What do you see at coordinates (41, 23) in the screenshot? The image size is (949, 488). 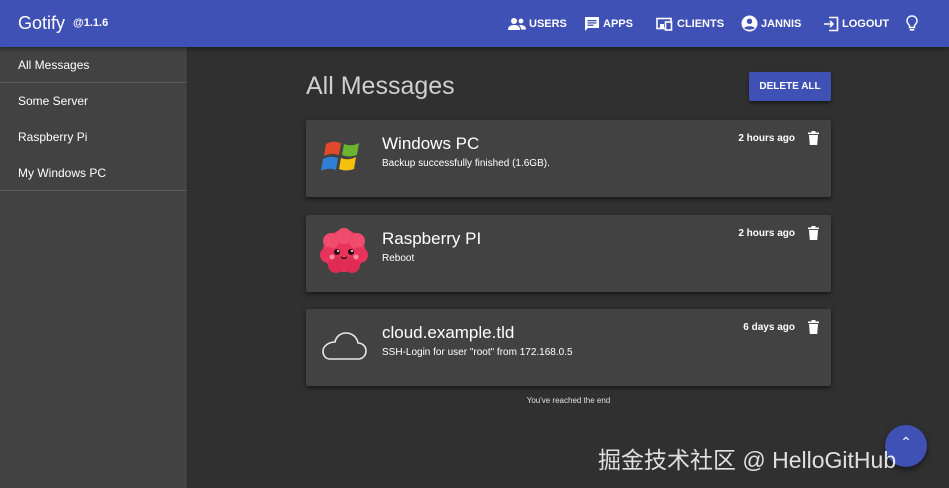 I see `app-title: Gotify` at bounding box center [41, 23].